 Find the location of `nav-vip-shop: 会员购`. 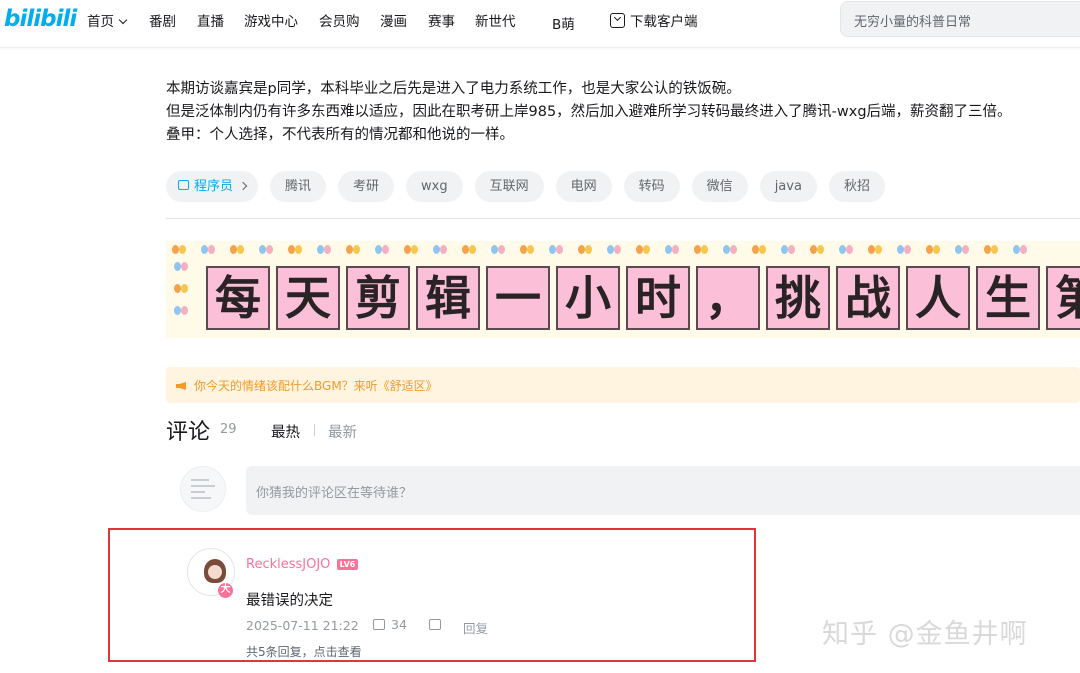

nav-vip-shop: 会员购 is located at coordinates (339, 20).